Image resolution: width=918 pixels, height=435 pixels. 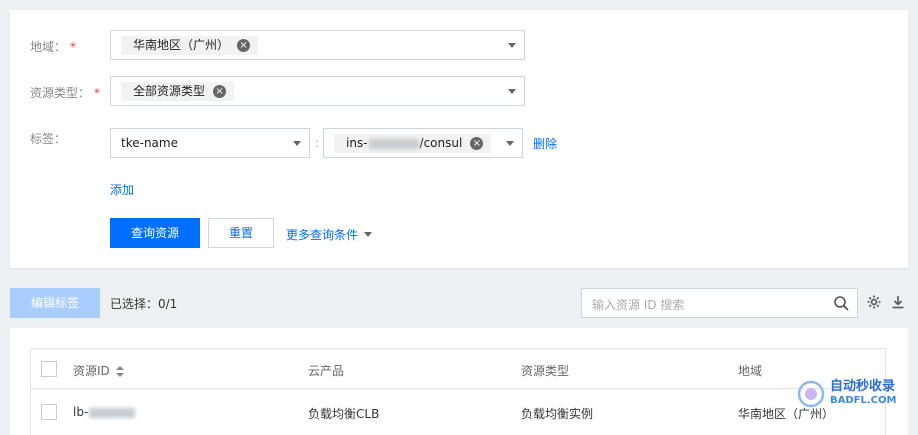 What do you see at coordinates (49, 412) in the screenshot?
I see `row-checkbox` at bounding box center [49, 412].